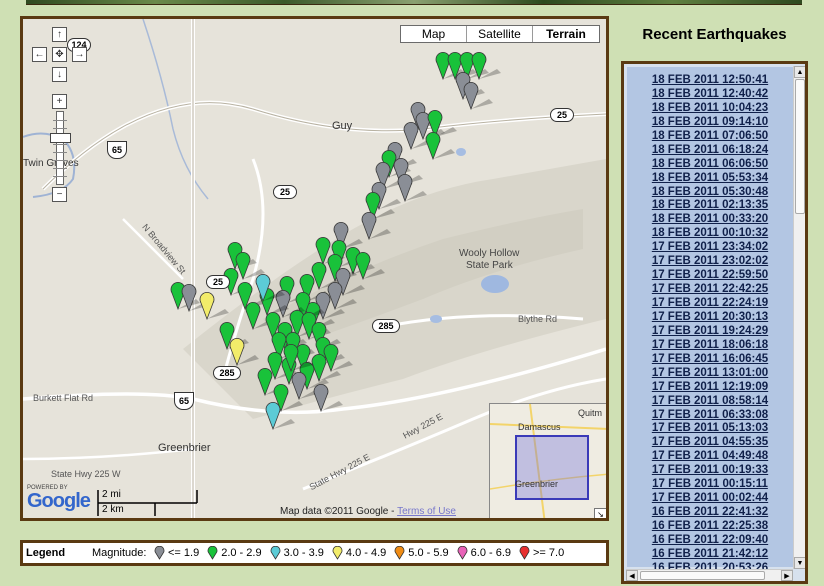  I want to click on map-type-terrain-button: Terrain, so click(566, 34).